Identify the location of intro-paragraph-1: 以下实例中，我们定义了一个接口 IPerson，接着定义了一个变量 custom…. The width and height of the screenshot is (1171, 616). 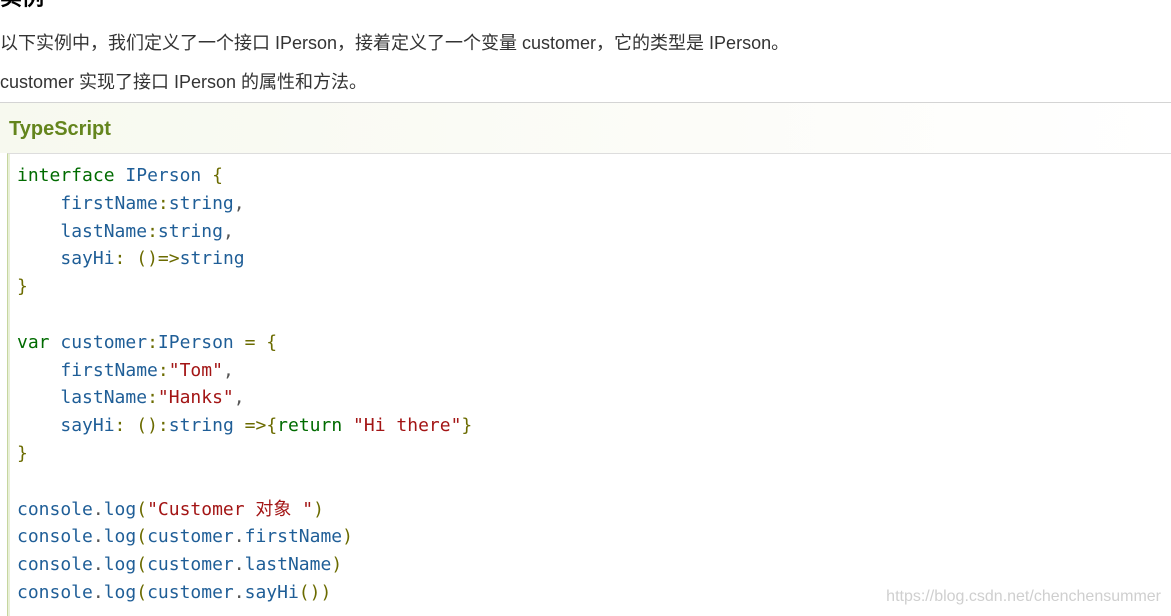
(395, 43).